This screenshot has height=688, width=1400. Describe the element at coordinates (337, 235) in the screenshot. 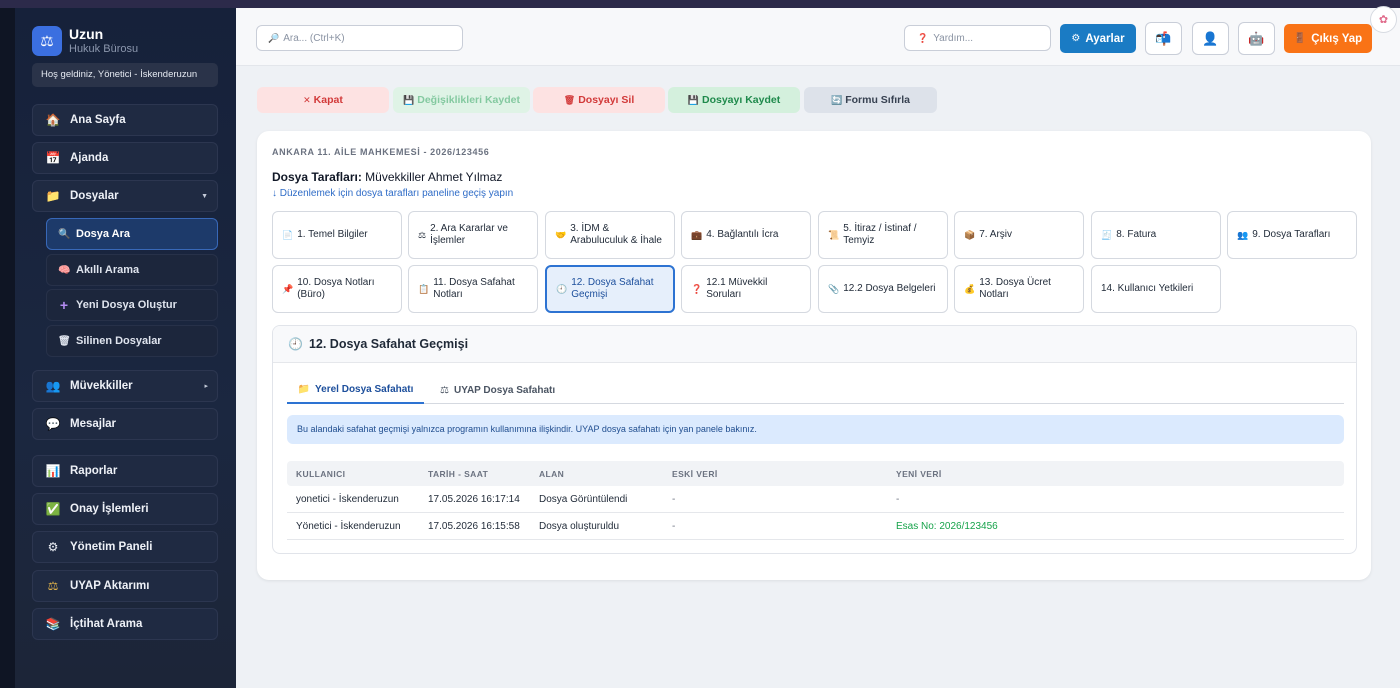

I see `tab-basic-info: 📄 1. Temel Bilgiler` at that location.